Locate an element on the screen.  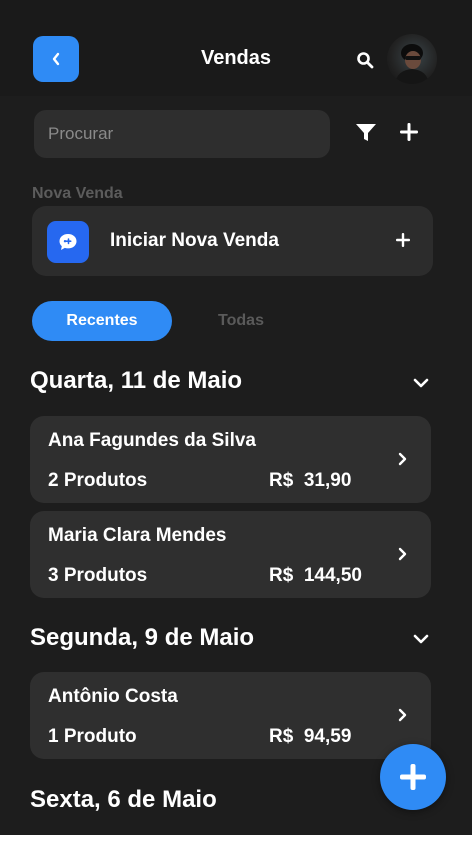
user-avatar-icon is located at coordinates (412, 64).